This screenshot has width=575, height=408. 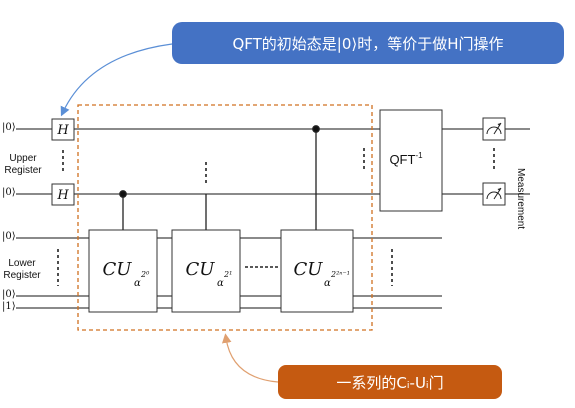 What do you see at coordinates (9, 236) in the screenshot?
I see `ket-lower-1: |0⟩` at bounding box center [9, 236].